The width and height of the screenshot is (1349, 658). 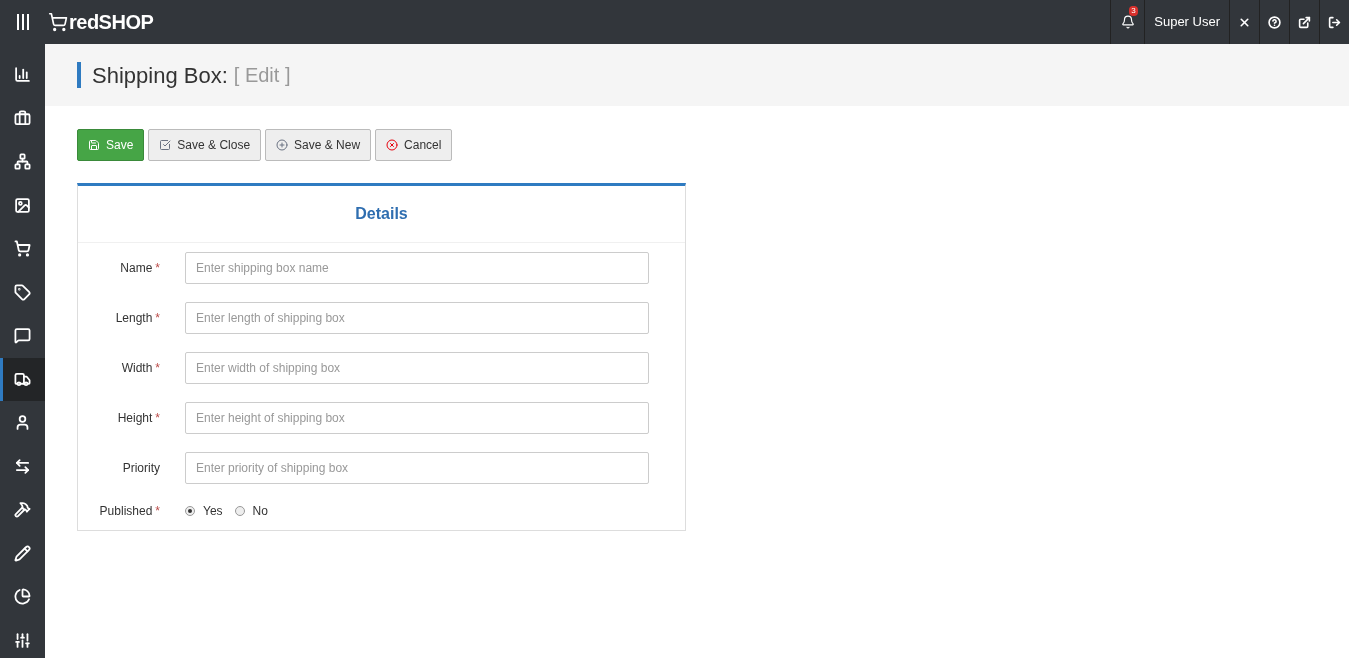 What do you see at coordinates (392, 145) in the screenshot?
I see `cancel-icon` at bounding box center [392, 145].